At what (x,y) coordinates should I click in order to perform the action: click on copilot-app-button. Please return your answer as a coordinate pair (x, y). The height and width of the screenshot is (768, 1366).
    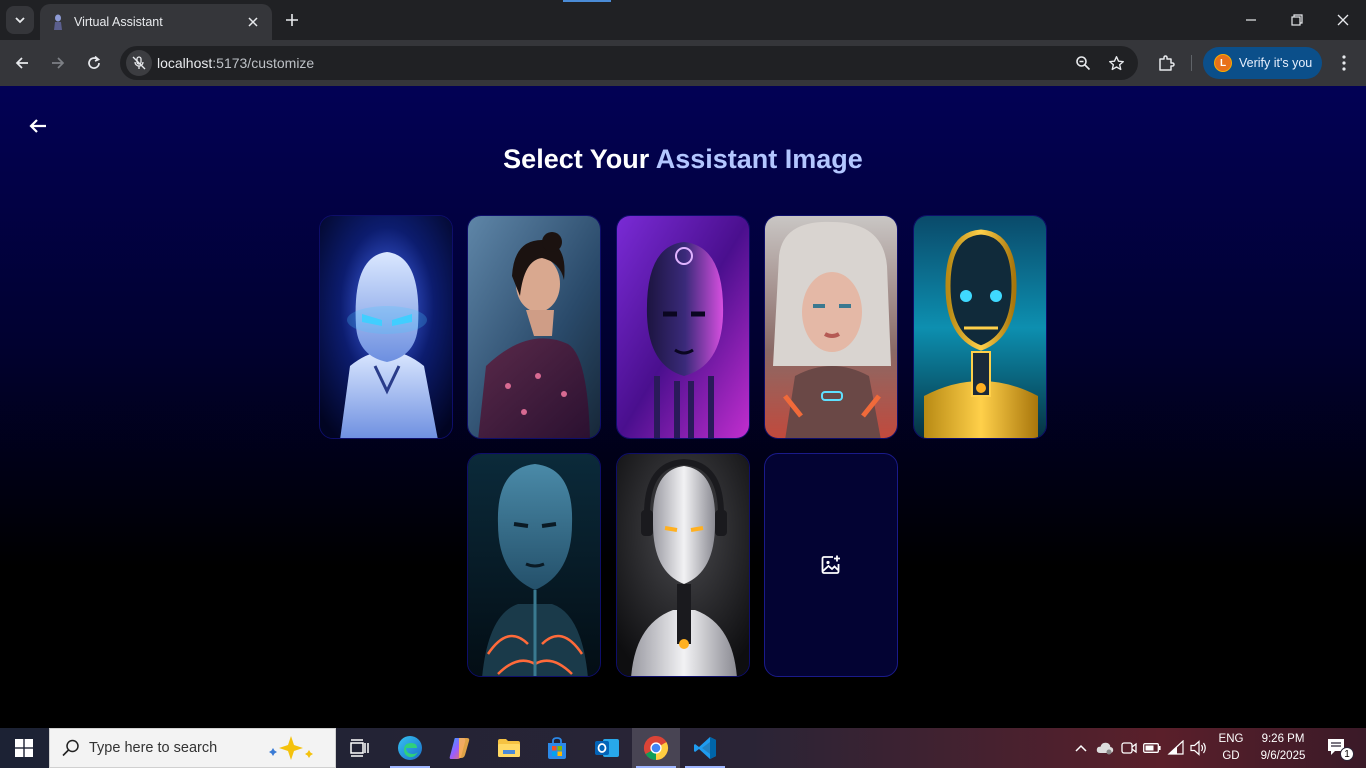
    Looking at the image, I should click on (460, 748).